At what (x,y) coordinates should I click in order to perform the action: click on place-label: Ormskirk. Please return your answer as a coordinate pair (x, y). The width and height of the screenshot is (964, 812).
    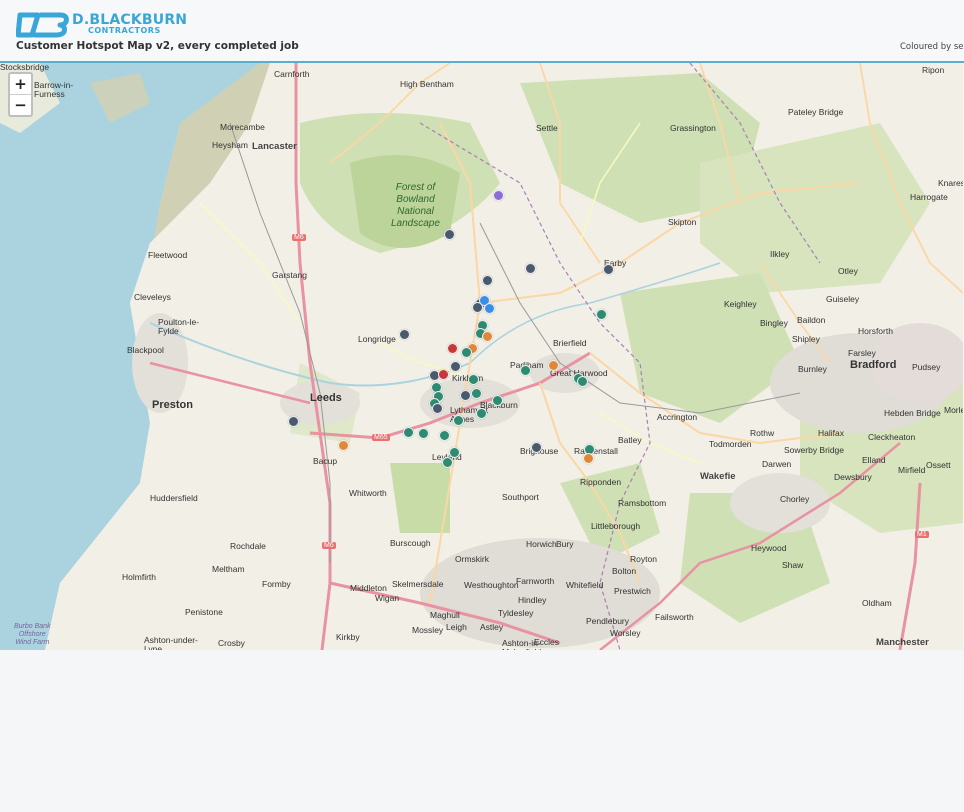
    Looking at the image, I should click on (472, 559).